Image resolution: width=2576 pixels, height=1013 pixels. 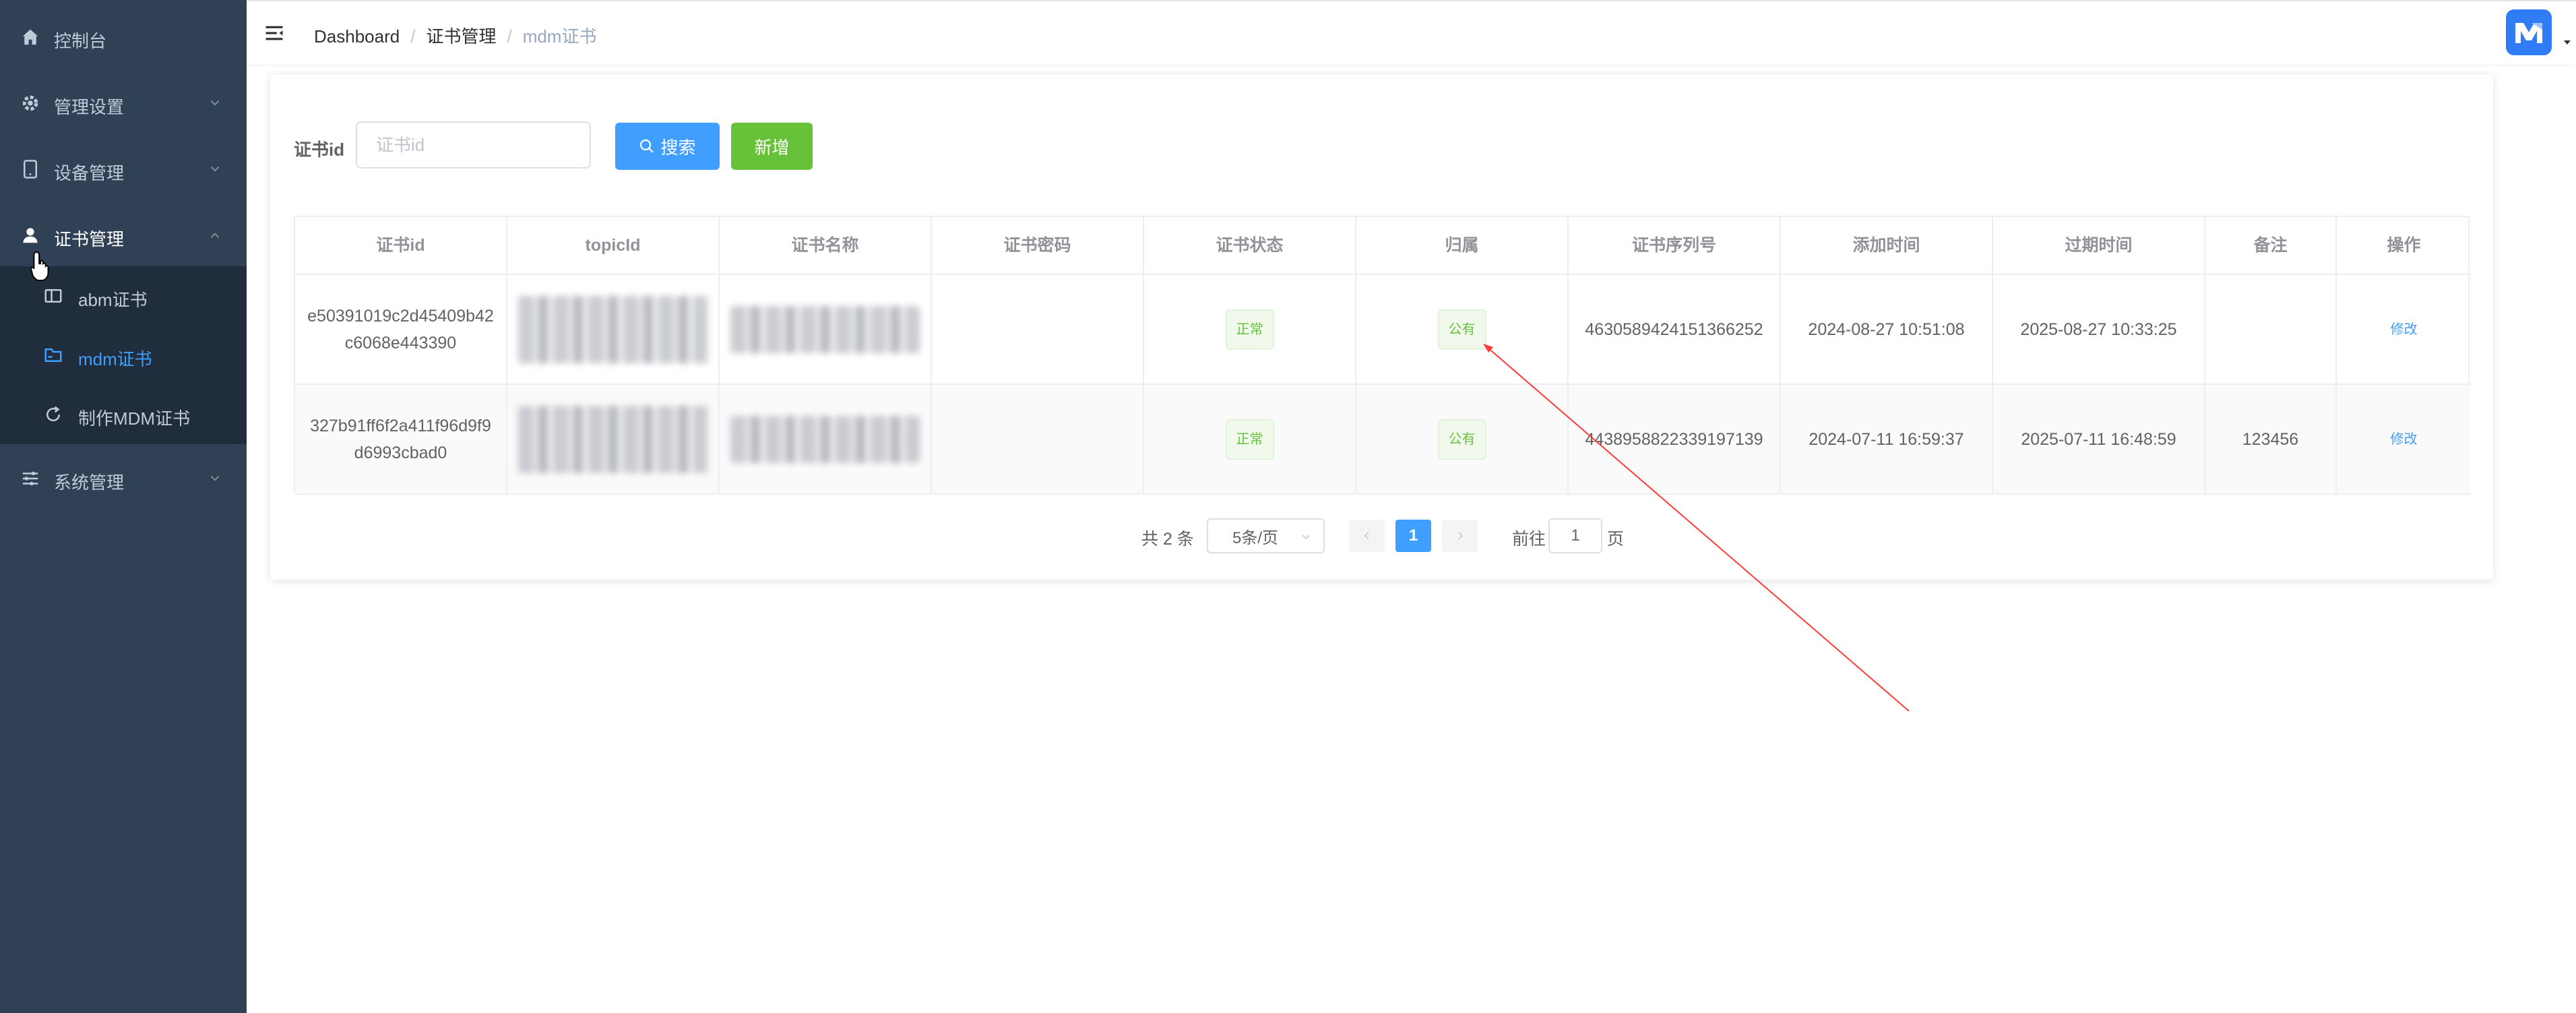 What do you see at coordinates (1250, 245) in the screenshot?
I see `column-header: 证书状态` at bounding box center [1250, 245].